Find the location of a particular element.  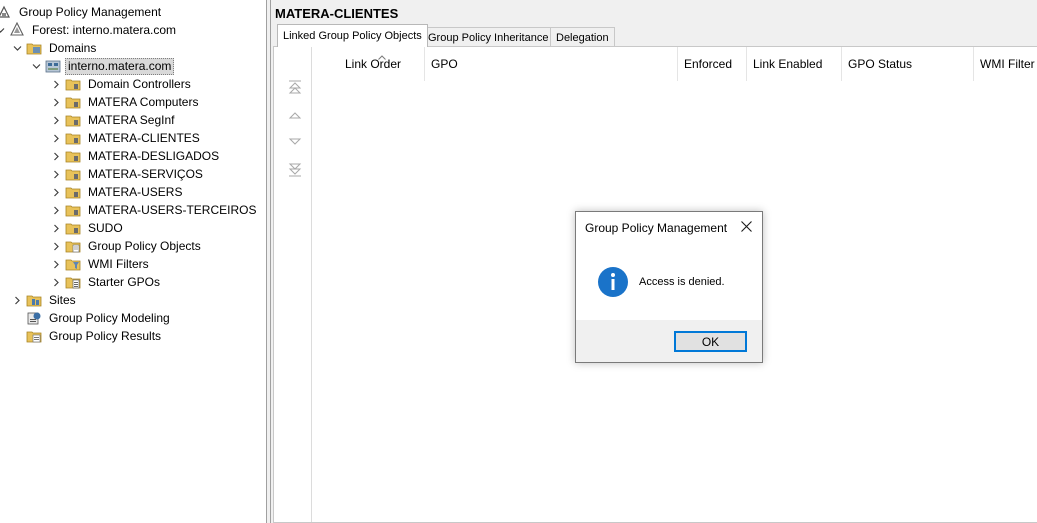

column-header-gpo: GPO is located at coordinates (551, 64).